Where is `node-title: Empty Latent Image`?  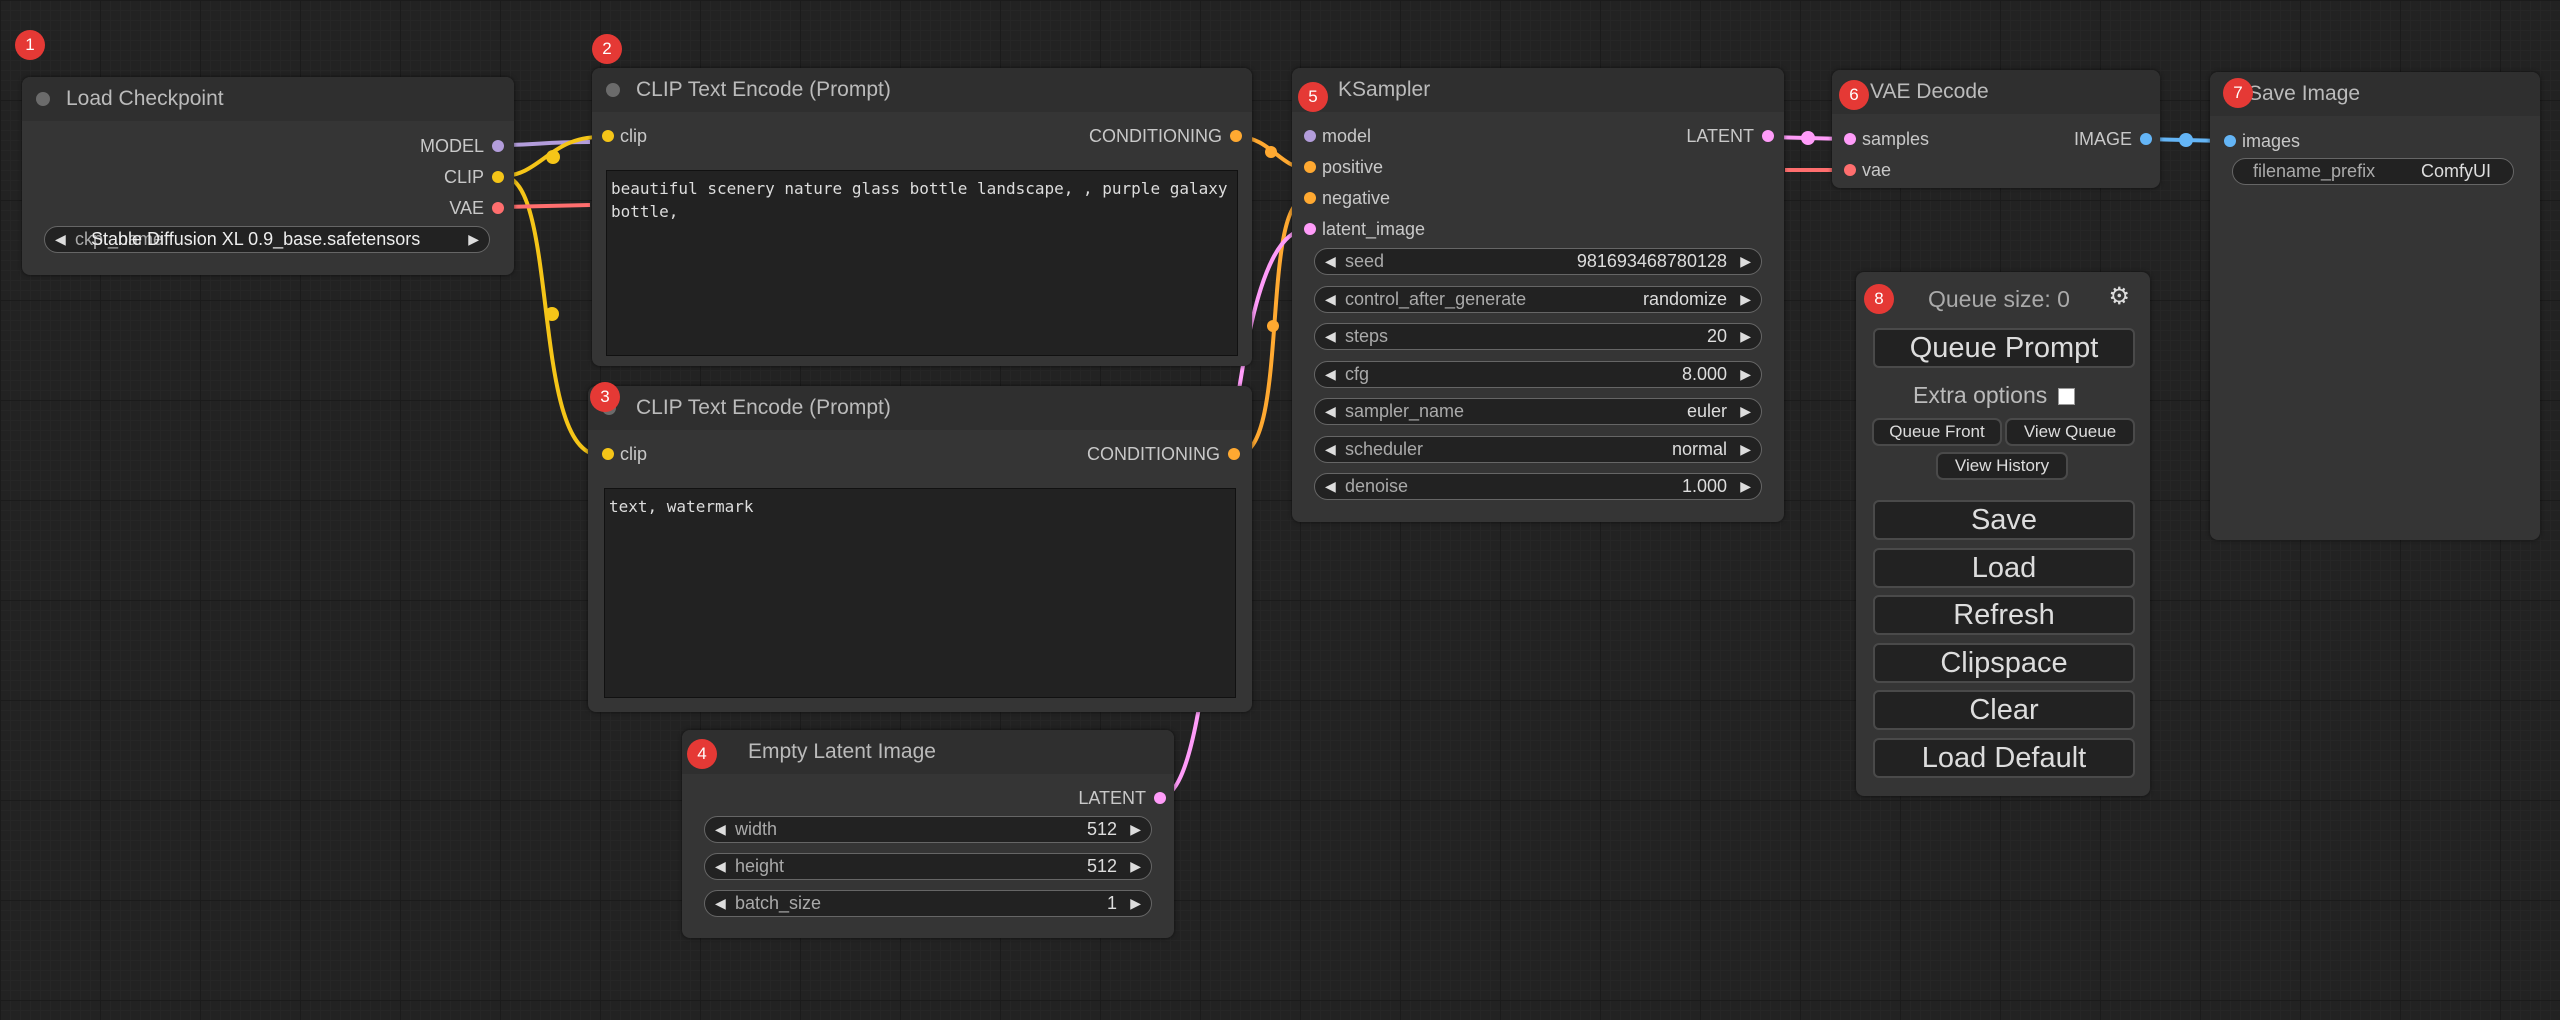
node-title: Empty Latent Image is located at coordinates (928, 752).